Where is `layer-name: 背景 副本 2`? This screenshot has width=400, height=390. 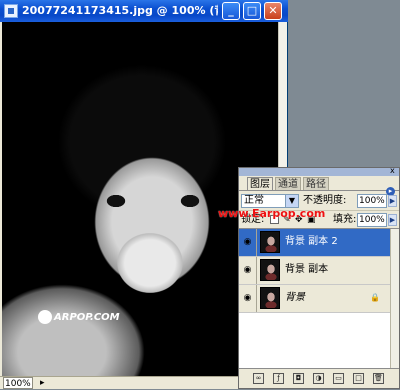 layer-name: 背景 副本 2 is located at coordinates (311, 242).